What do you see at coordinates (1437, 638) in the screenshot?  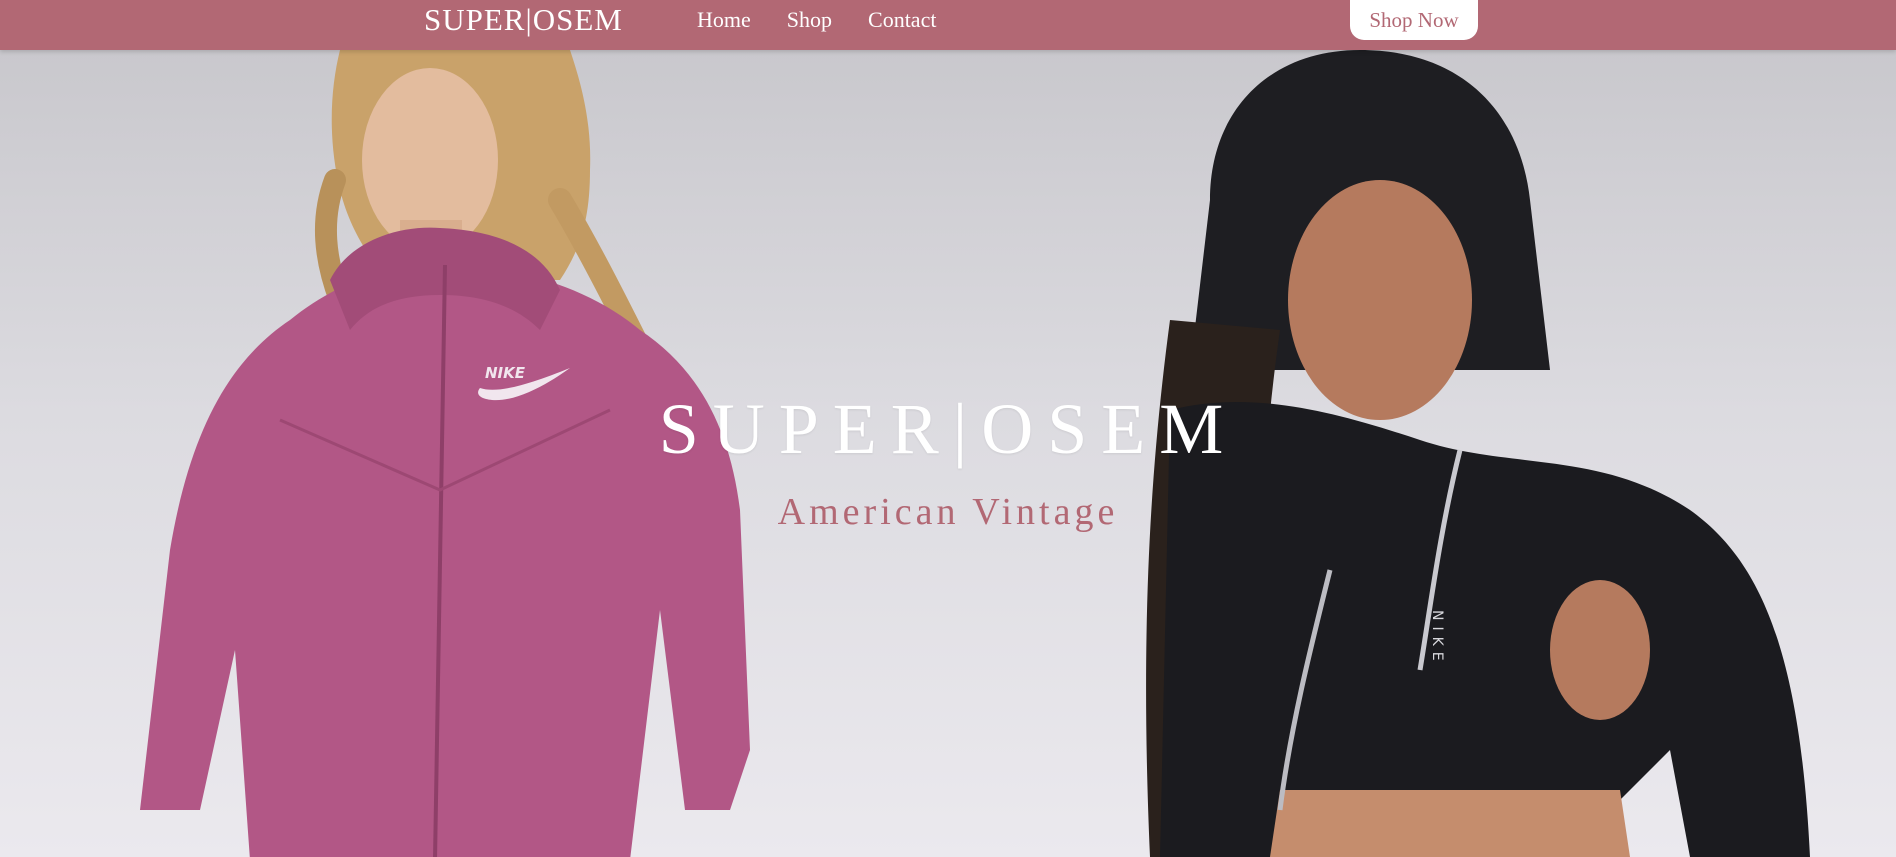 I see `right-hoodie-logo-text: NIKE` at bounding box center [1437, 638].